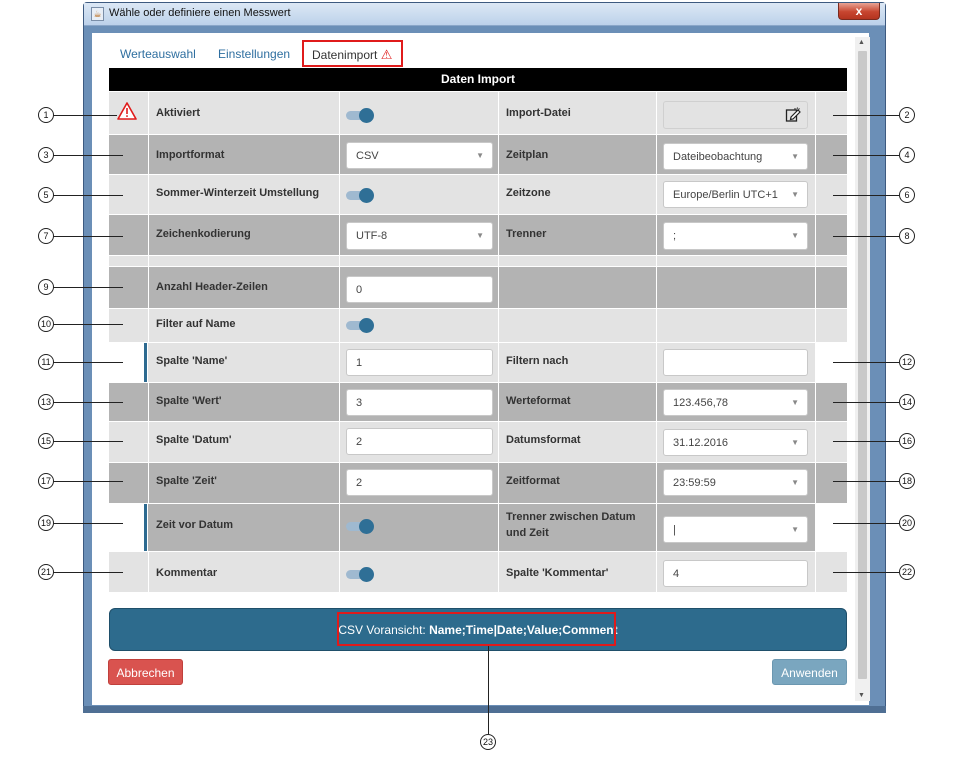 Image resolution: width=960 pixels, height=766 pixels. Describe the element at coordinates (907, 155) in the screenshot. I see `callout-4: 4` at that location.